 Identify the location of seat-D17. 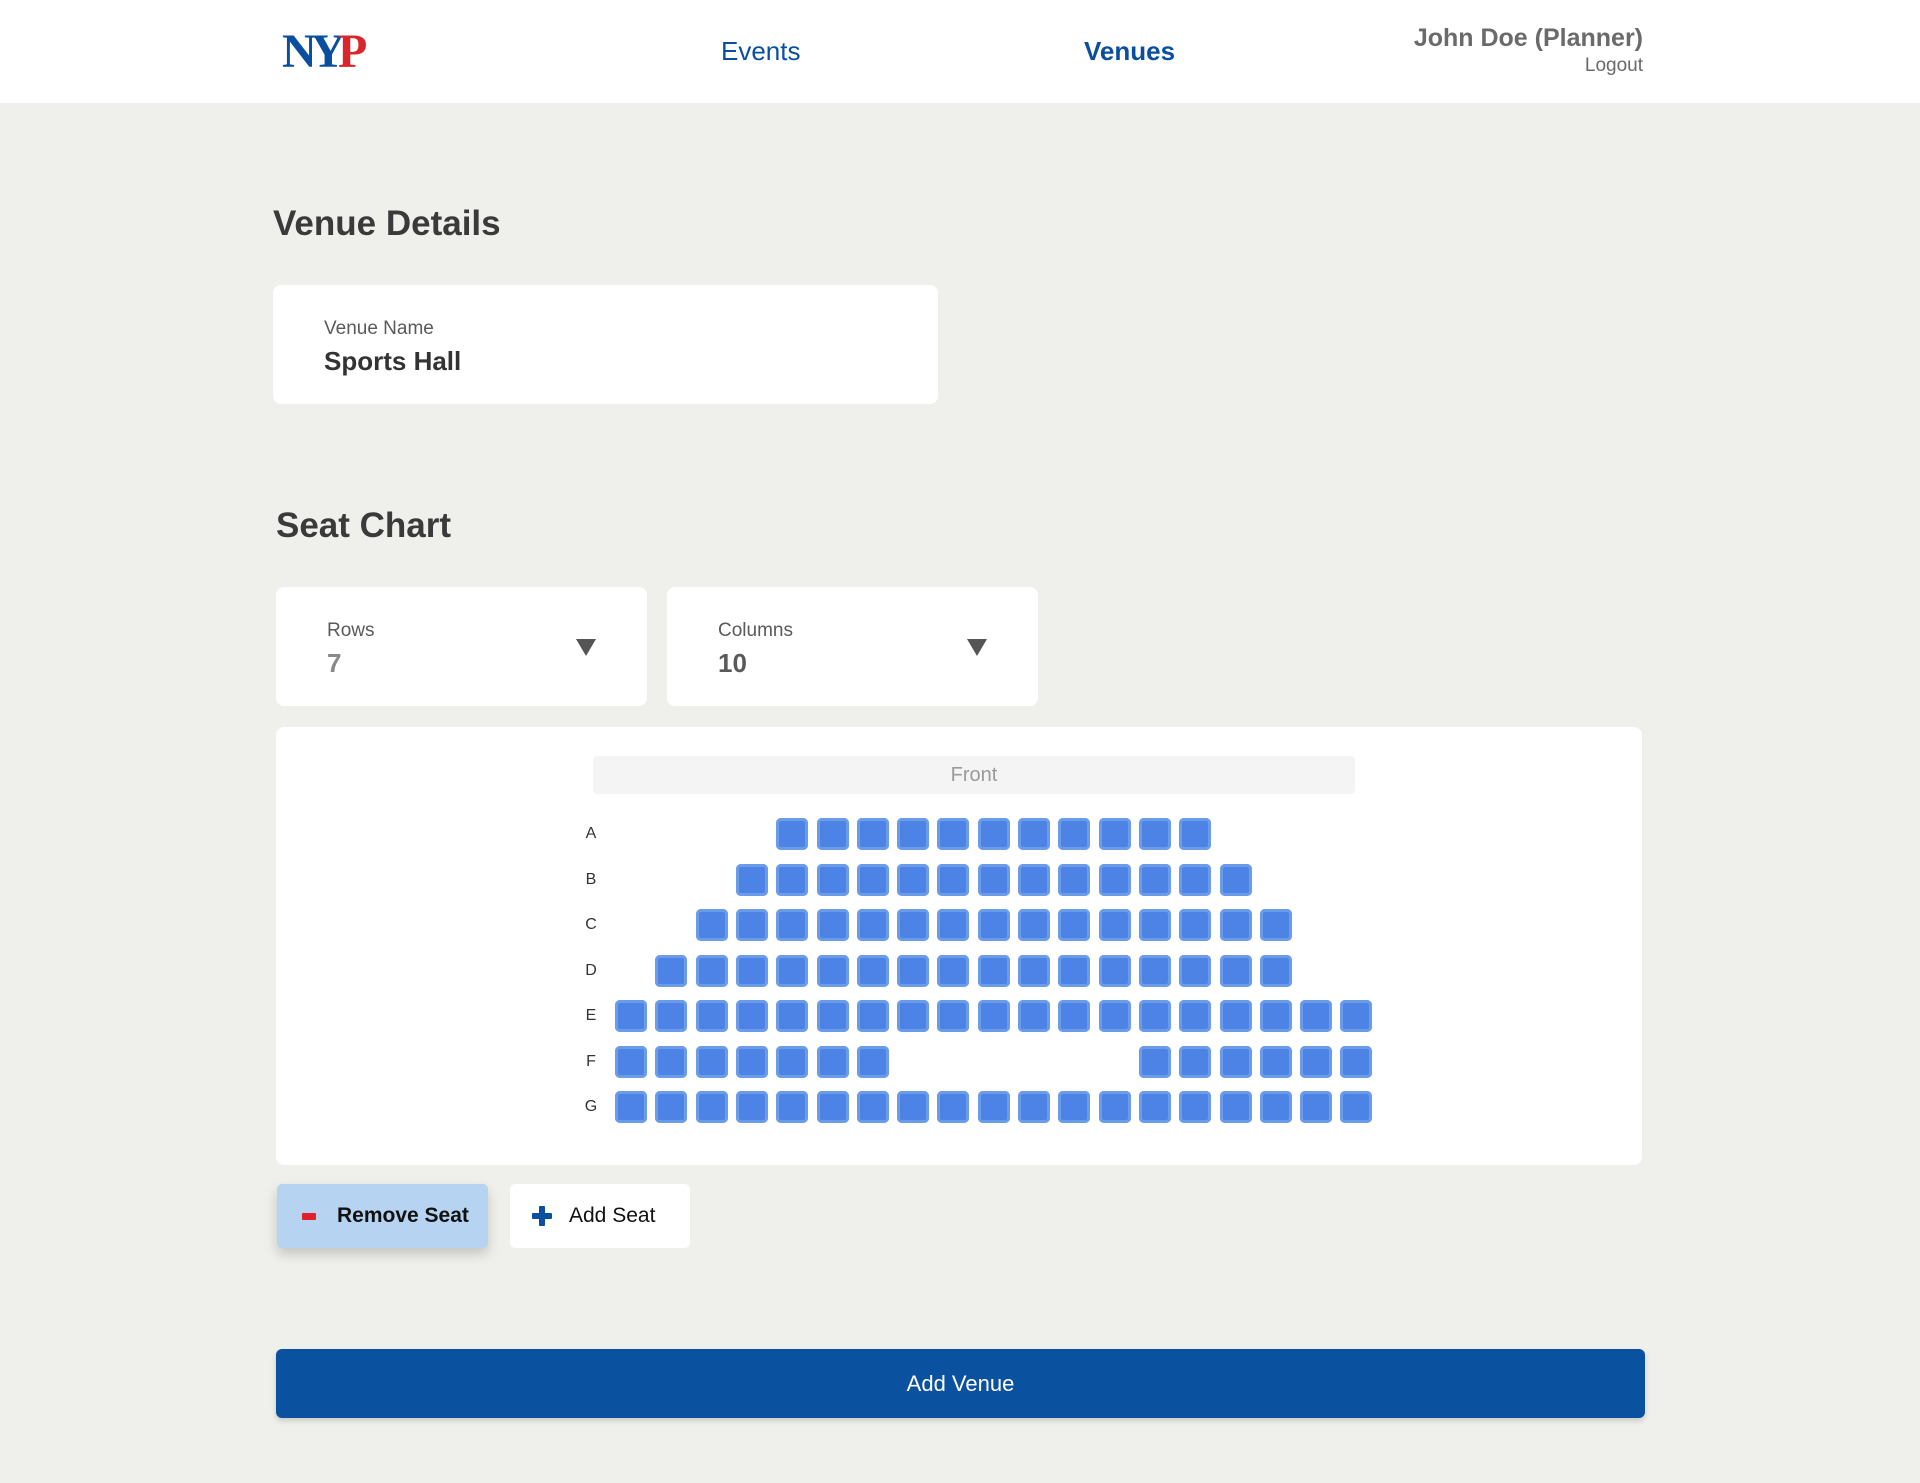
(1276, 971).